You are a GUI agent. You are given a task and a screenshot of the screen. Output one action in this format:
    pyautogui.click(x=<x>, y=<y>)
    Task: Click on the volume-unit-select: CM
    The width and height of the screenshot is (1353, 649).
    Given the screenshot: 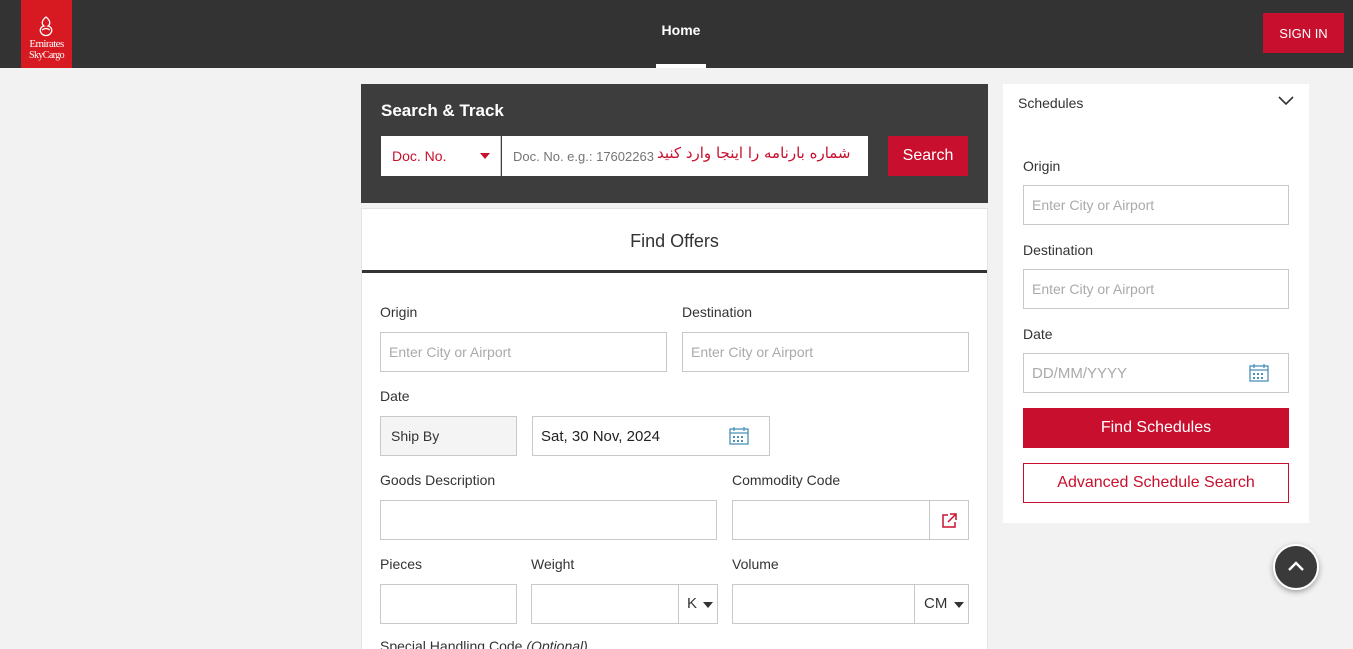 What is the action you would take?
    pyautogui.click(x=941, y=604)
    